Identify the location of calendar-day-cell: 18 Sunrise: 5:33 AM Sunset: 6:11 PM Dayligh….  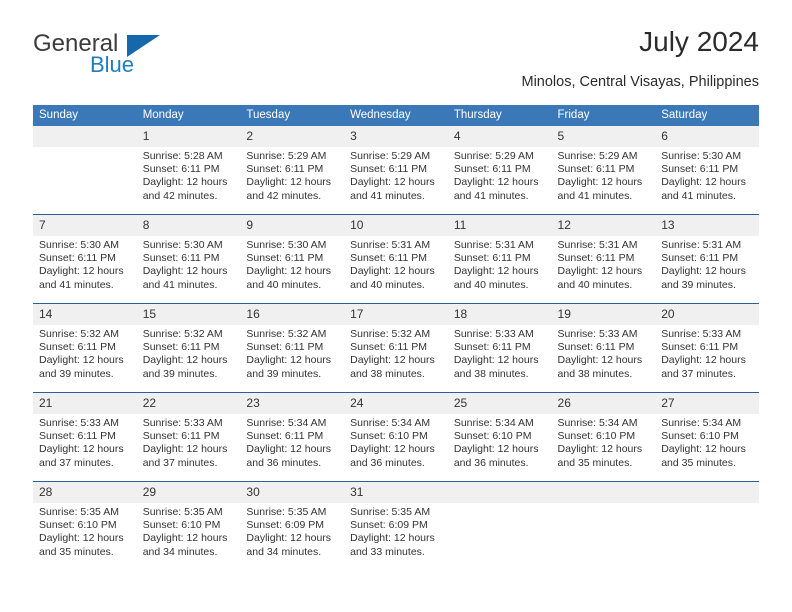
(499, 348).